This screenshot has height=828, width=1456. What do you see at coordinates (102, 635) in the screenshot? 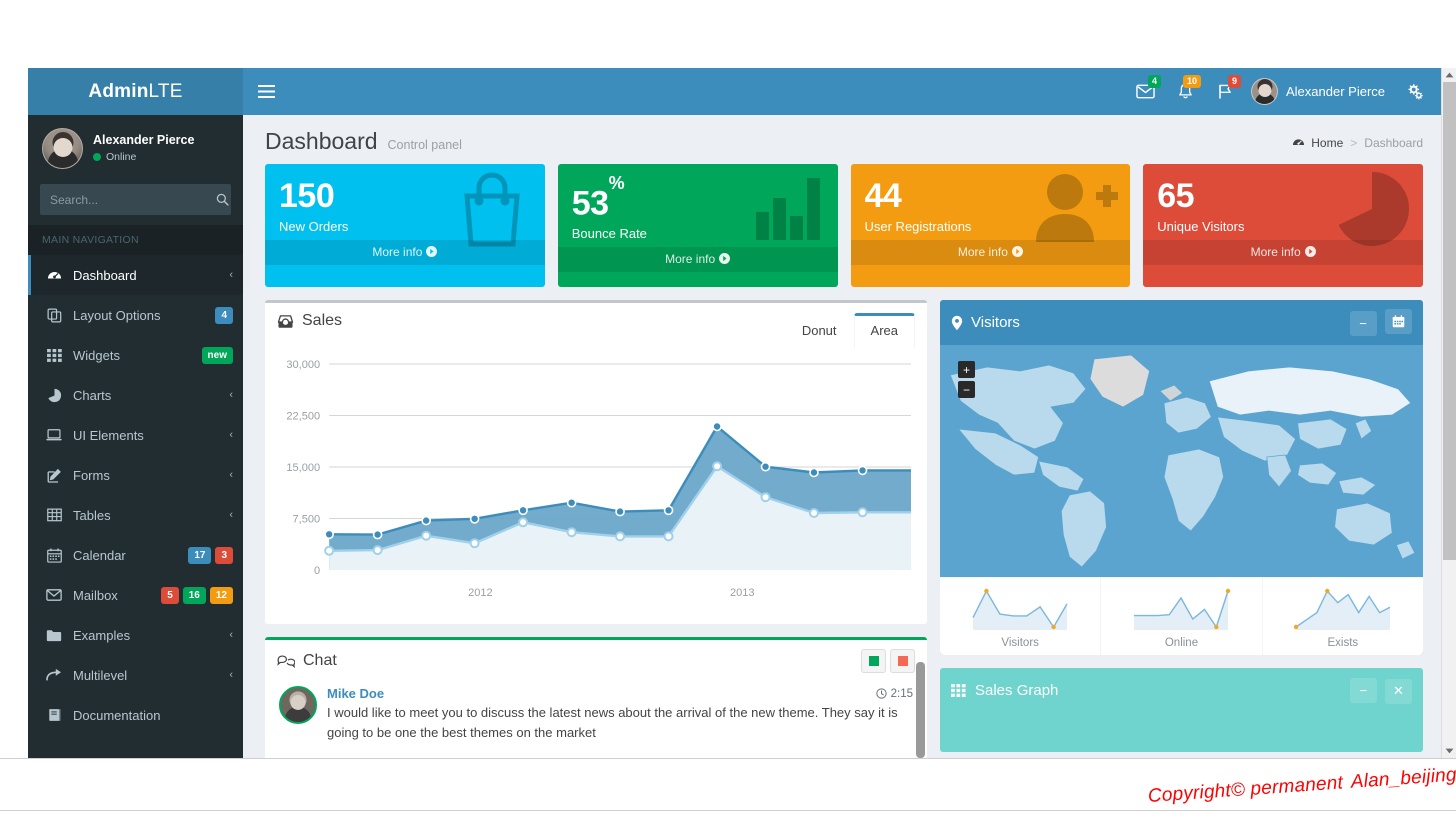
I see `sidebar-item-label: Examples` at bounding box center [102, 635].